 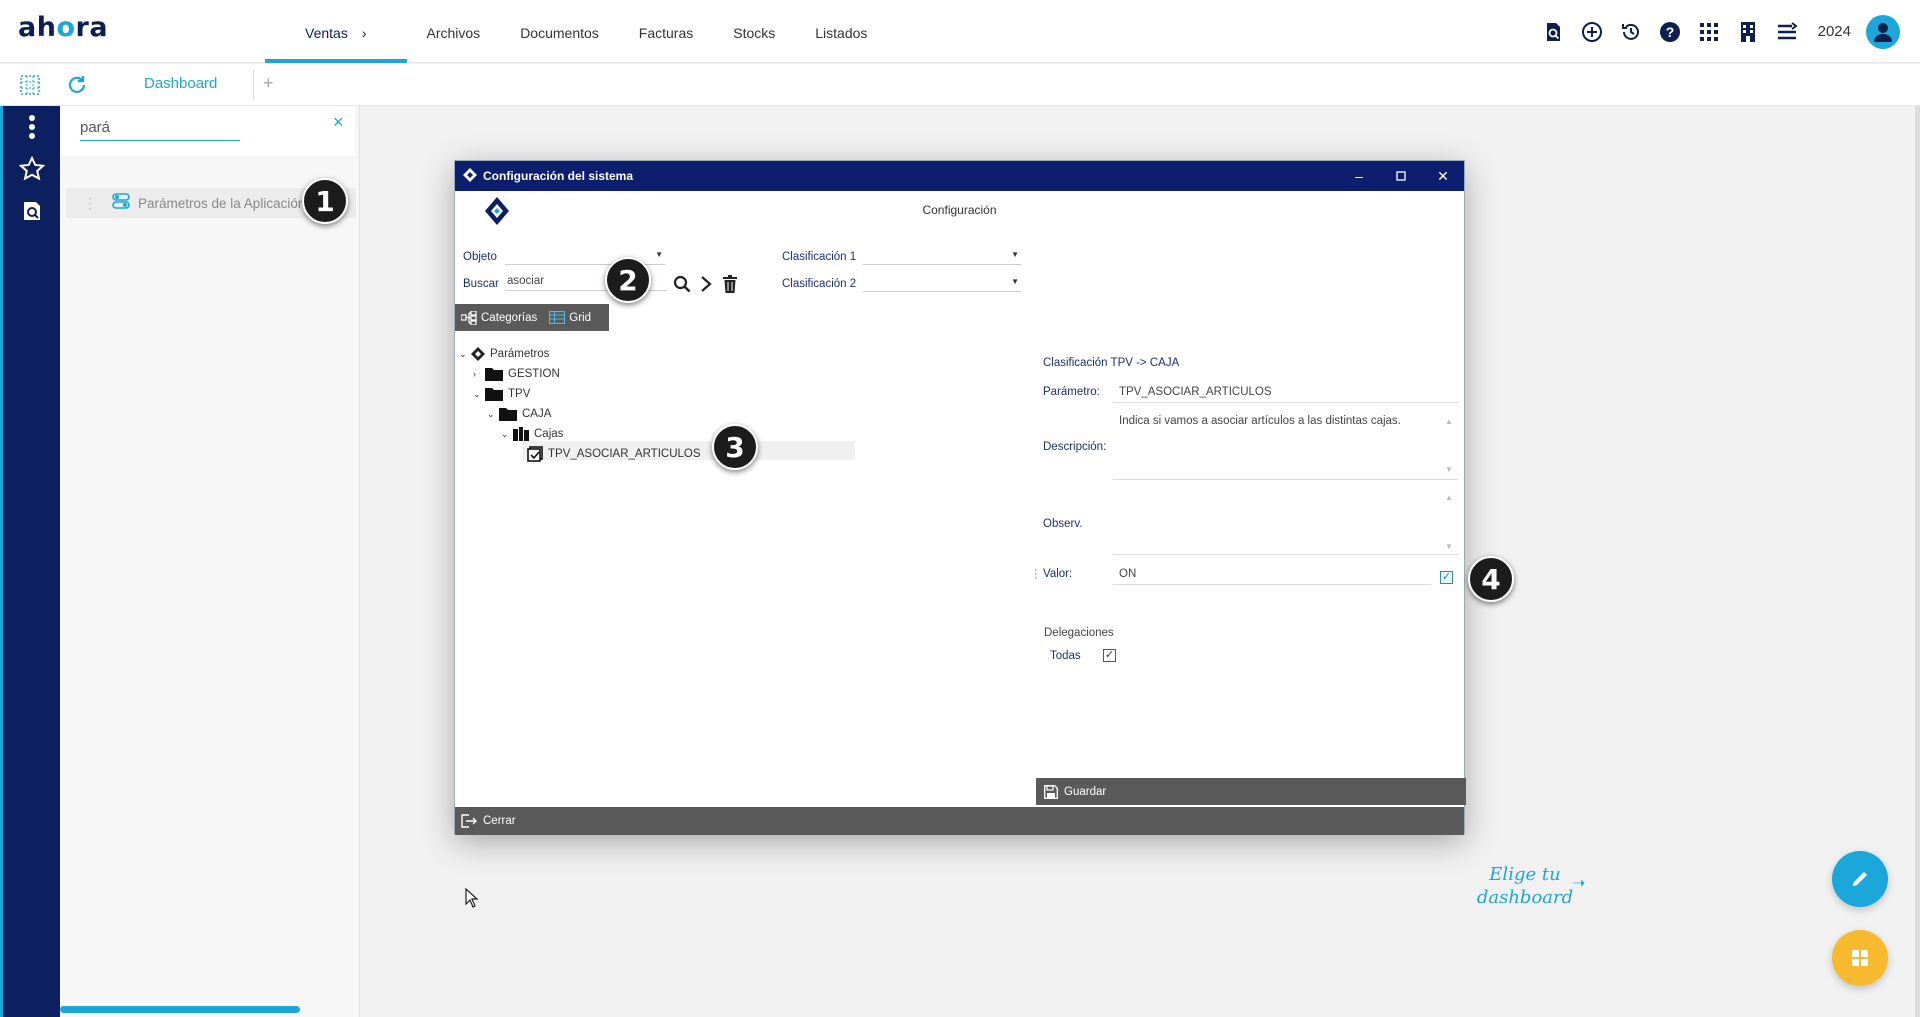 I want to click on top-right-toolbar: ? 2024, so click(x=1720, y=31).